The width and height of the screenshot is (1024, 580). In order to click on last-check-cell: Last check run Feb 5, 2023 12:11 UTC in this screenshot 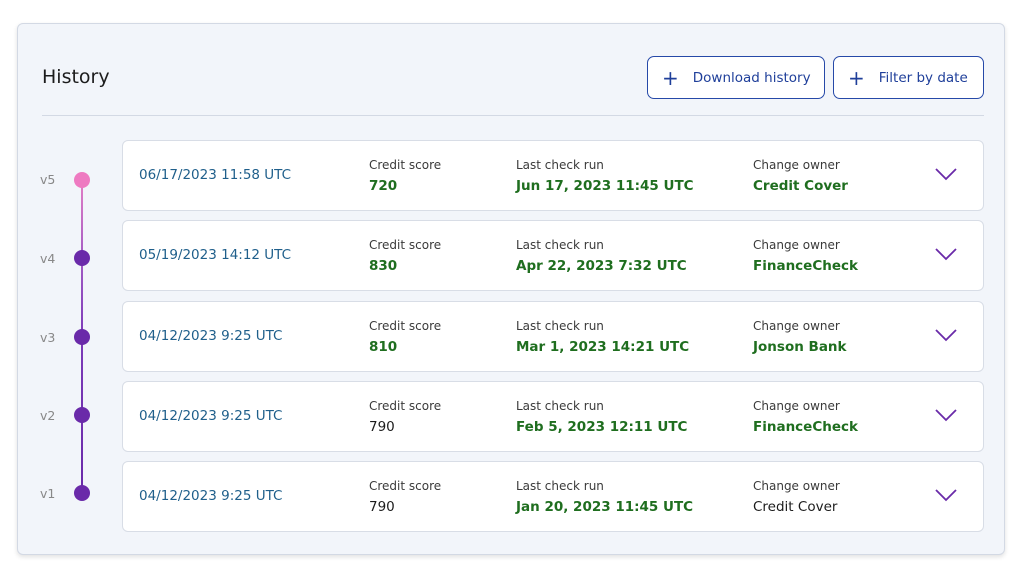, I will do `click(601, 417)`.